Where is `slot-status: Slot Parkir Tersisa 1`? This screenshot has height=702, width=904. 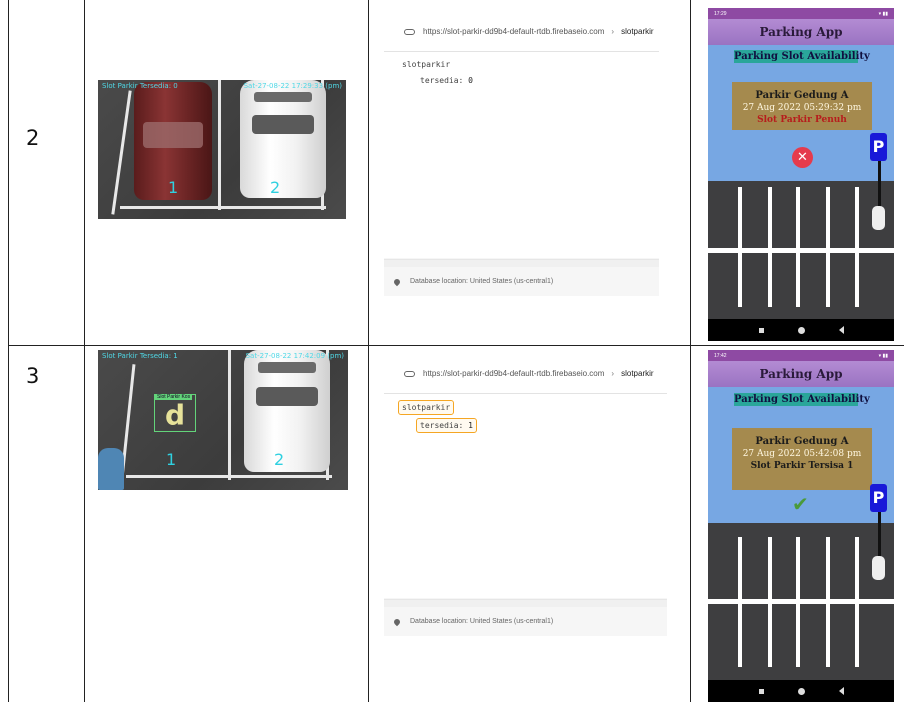
slot-status: Slot Parkir Tersisa 1 is located at coordinates (802, 466).